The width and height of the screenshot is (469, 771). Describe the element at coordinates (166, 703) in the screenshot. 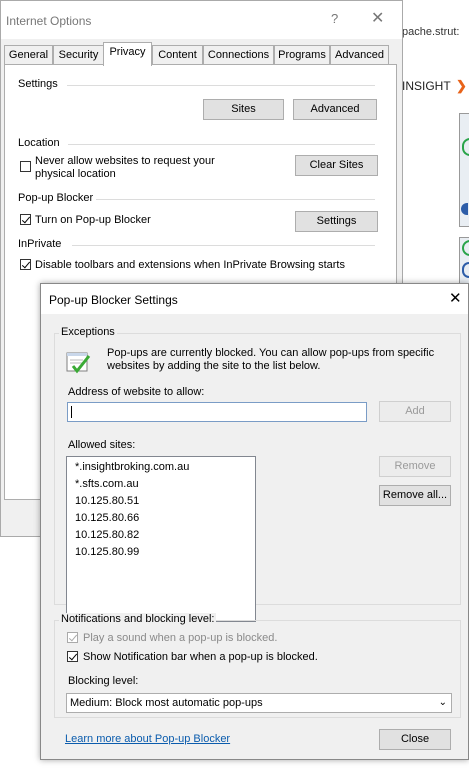

I see `blocking-level-value: Medium: Block most automatic pop-ups` at that location.